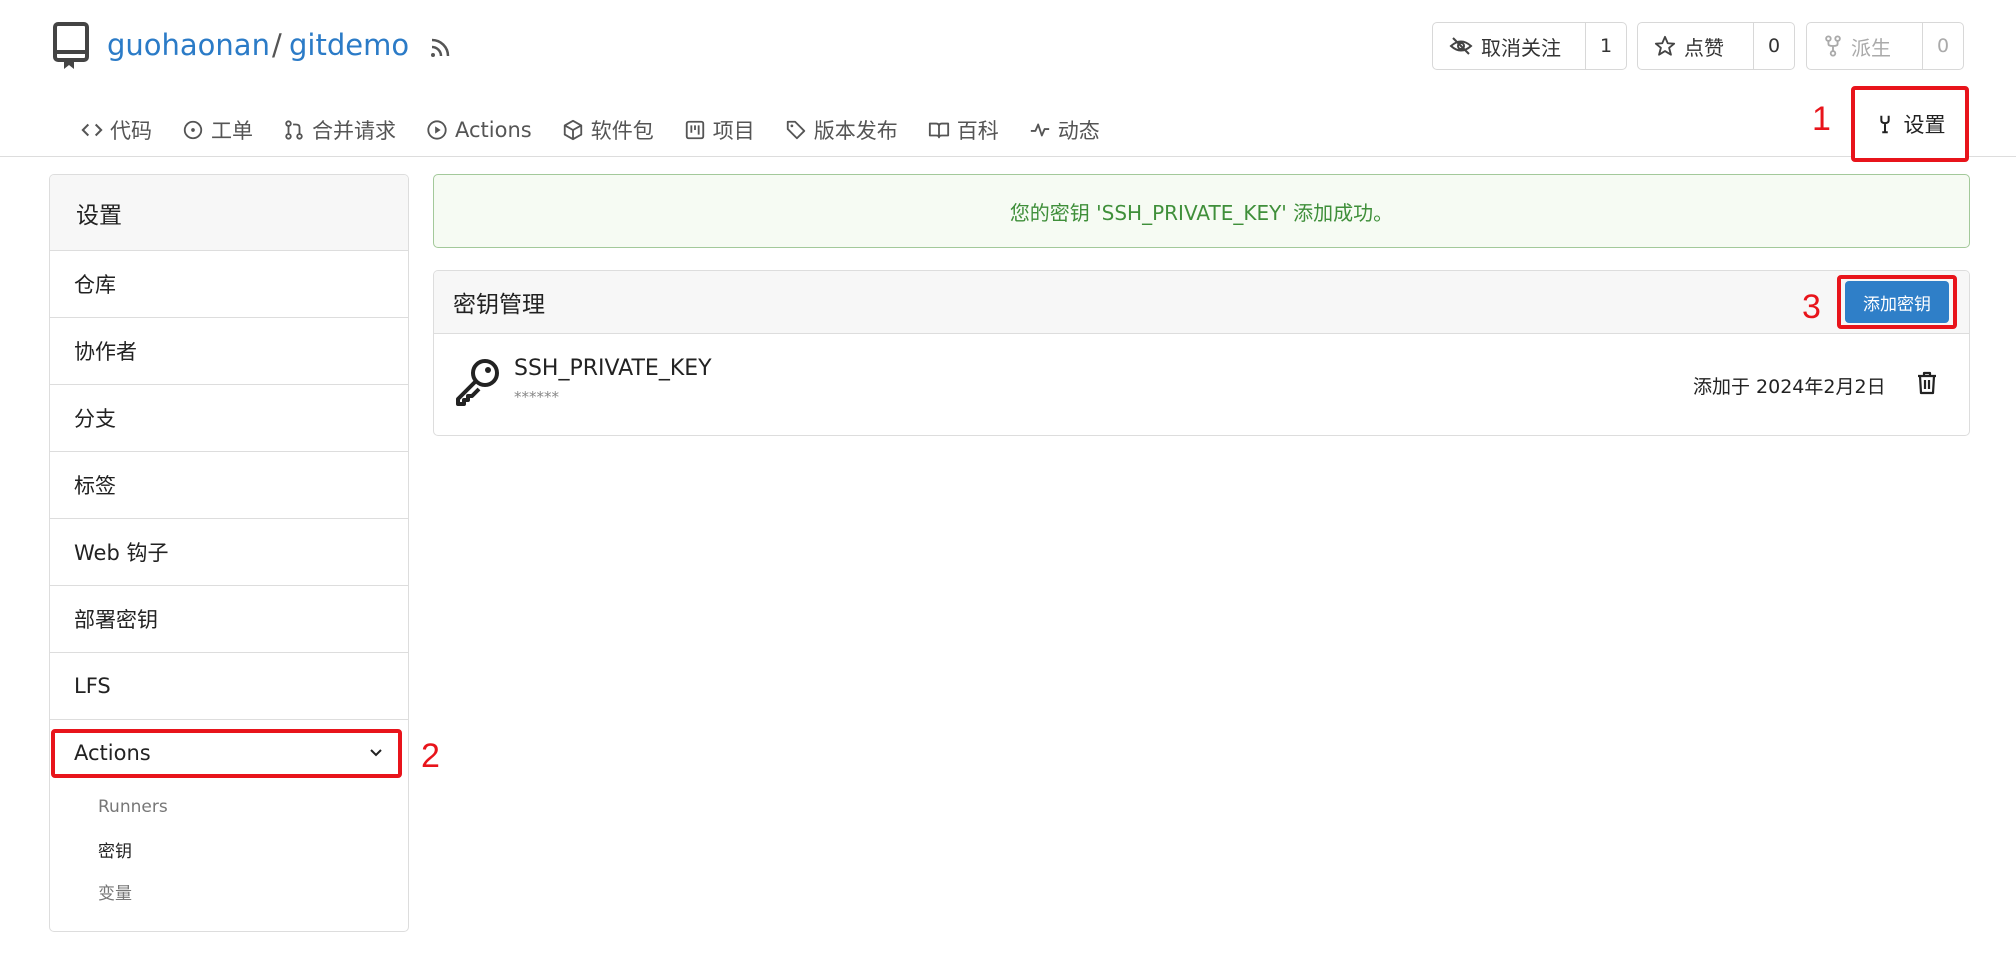 This screenshot has height=967, width=2016. Describe the element at coordinates (1789, 387) in the screenshot. I see `secret-added-date: 添加于 2024年2月2日` at that location.